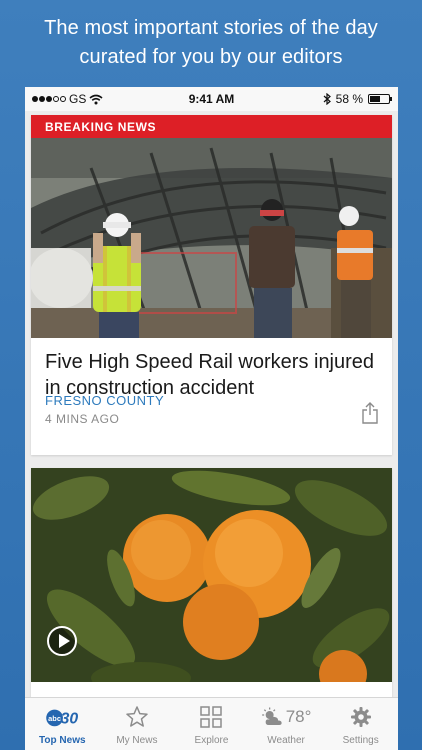 This screenshot has height=750, width=422. I want to click on weather-indicator: 78°, so click(286, 717).